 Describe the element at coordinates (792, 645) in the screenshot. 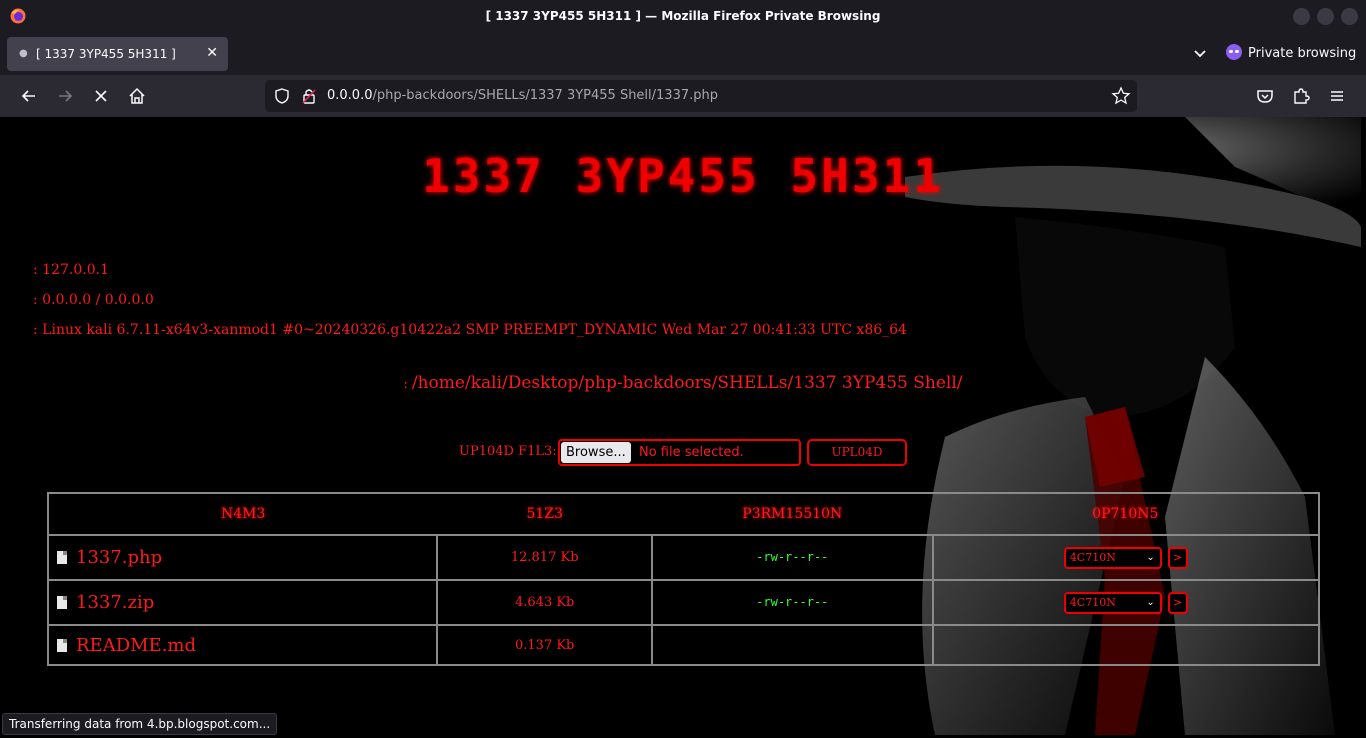

I see `file-permission-cell` at that location.